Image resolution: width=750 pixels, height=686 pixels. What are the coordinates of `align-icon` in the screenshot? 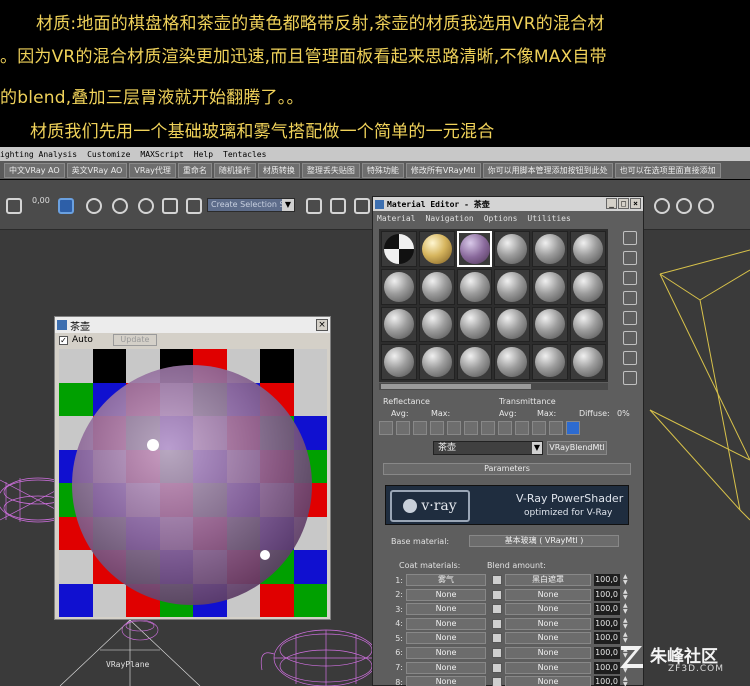 It's located at (338, 206).